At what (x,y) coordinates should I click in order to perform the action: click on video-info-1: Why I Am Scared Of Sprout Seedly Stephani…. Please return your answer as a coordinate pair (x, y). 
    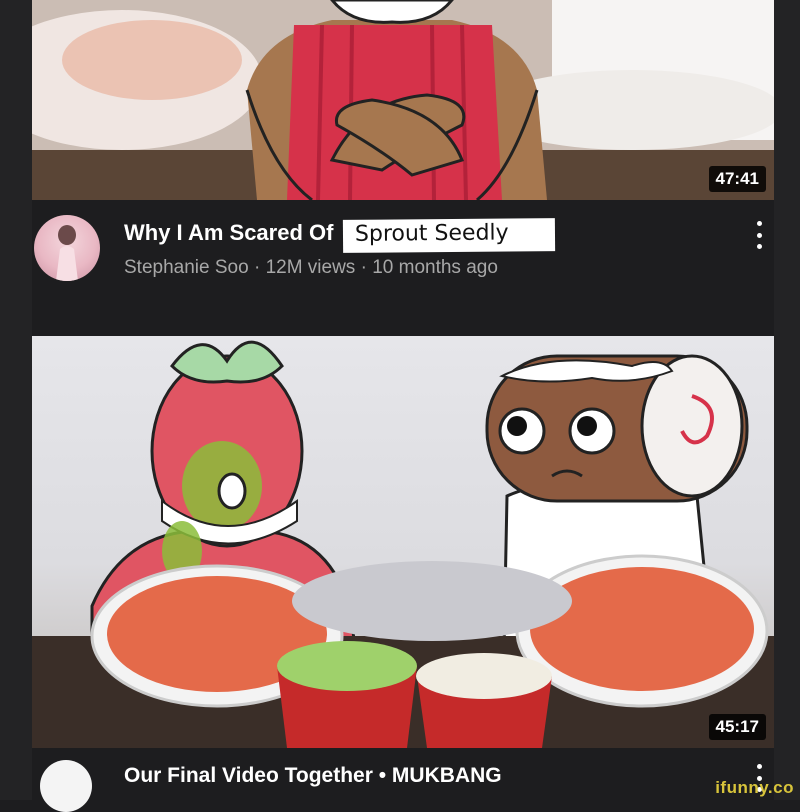
    Looking at the image, I should click on (403, 265).